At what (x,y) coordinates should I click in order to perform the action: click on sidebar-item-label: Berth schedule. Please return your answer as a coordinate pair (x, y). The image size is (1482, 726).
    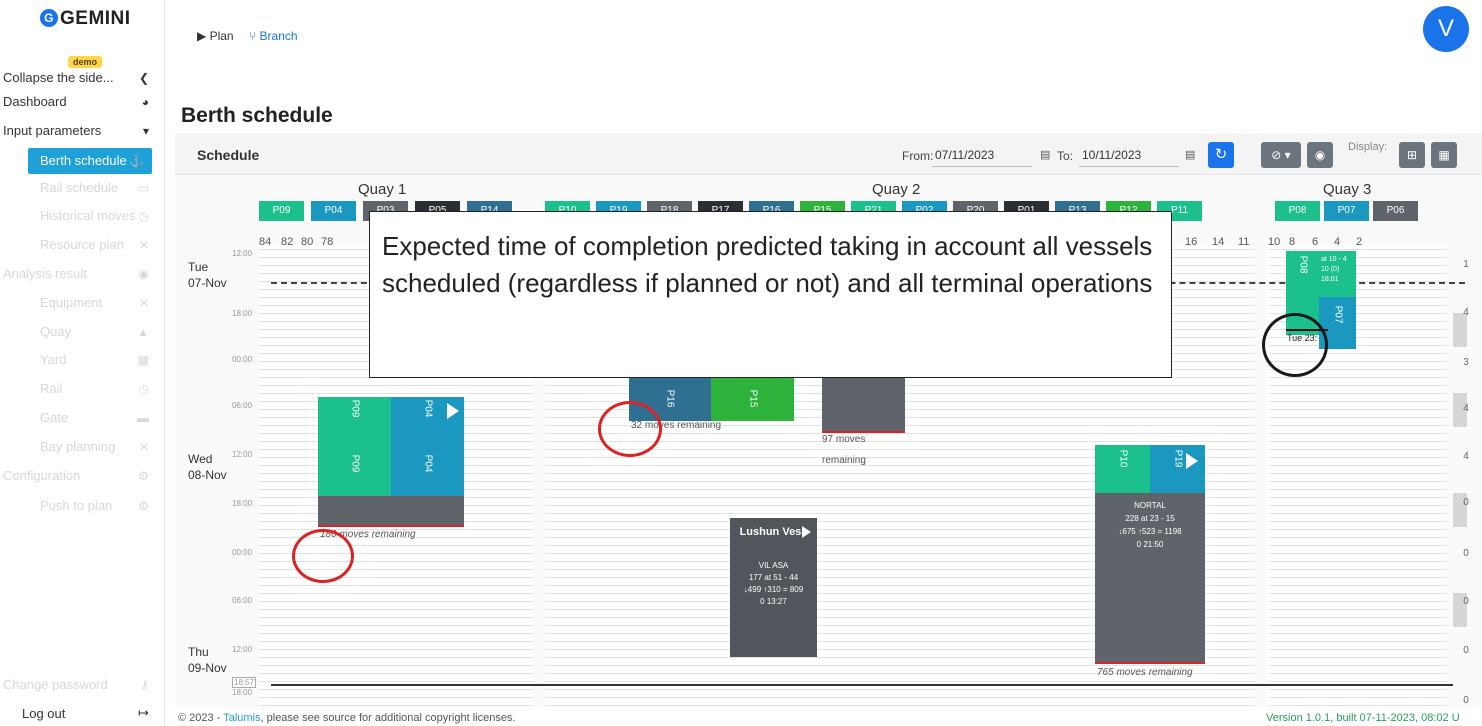
    Looking at the image, I should click on (83, 160).